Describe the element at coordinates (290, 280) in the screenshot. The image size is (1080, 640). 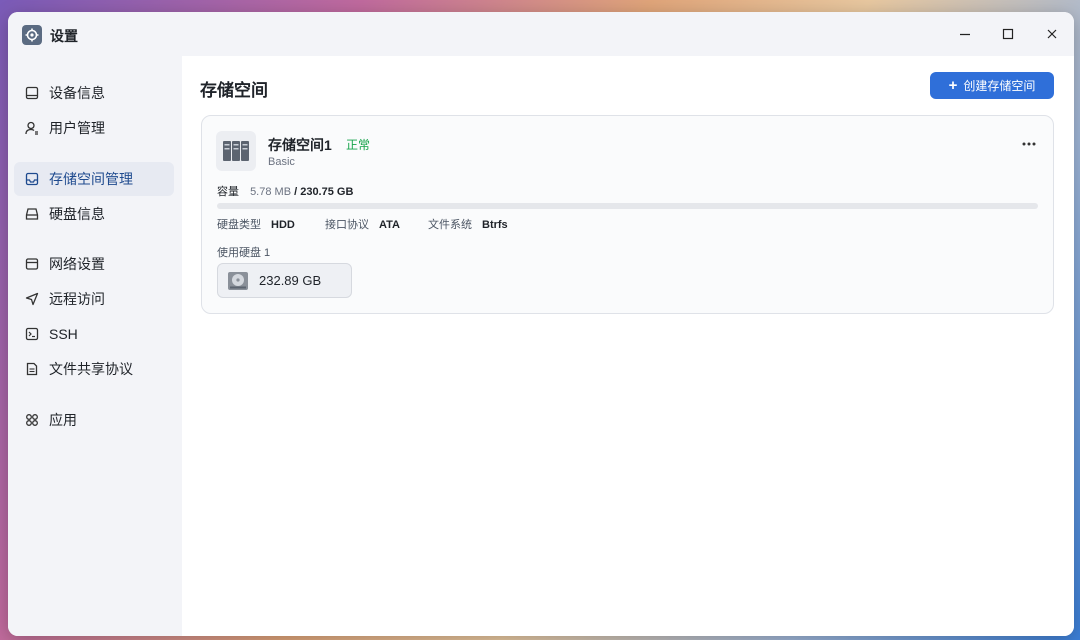
I see `disk-size: 232.89 GB` at that location.